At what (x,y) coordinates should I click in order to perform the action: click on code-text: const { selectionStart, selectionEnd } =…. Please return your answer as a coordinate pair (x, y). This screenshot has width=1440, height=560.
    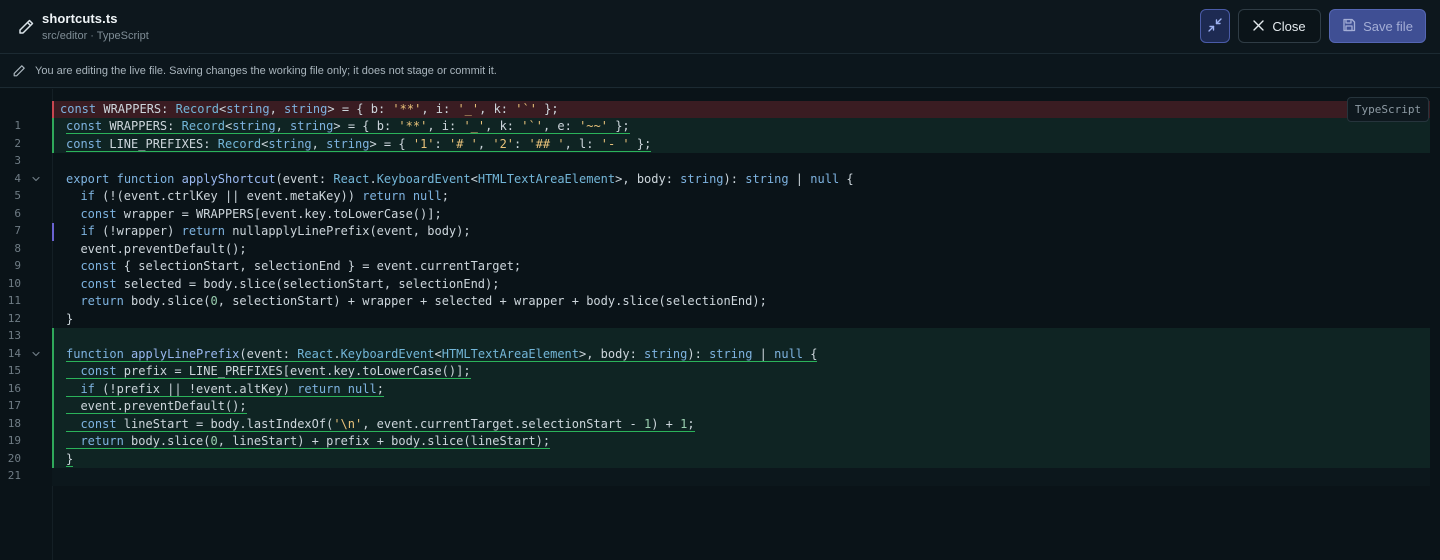
    Looking at the image, I should click on (301, 266).